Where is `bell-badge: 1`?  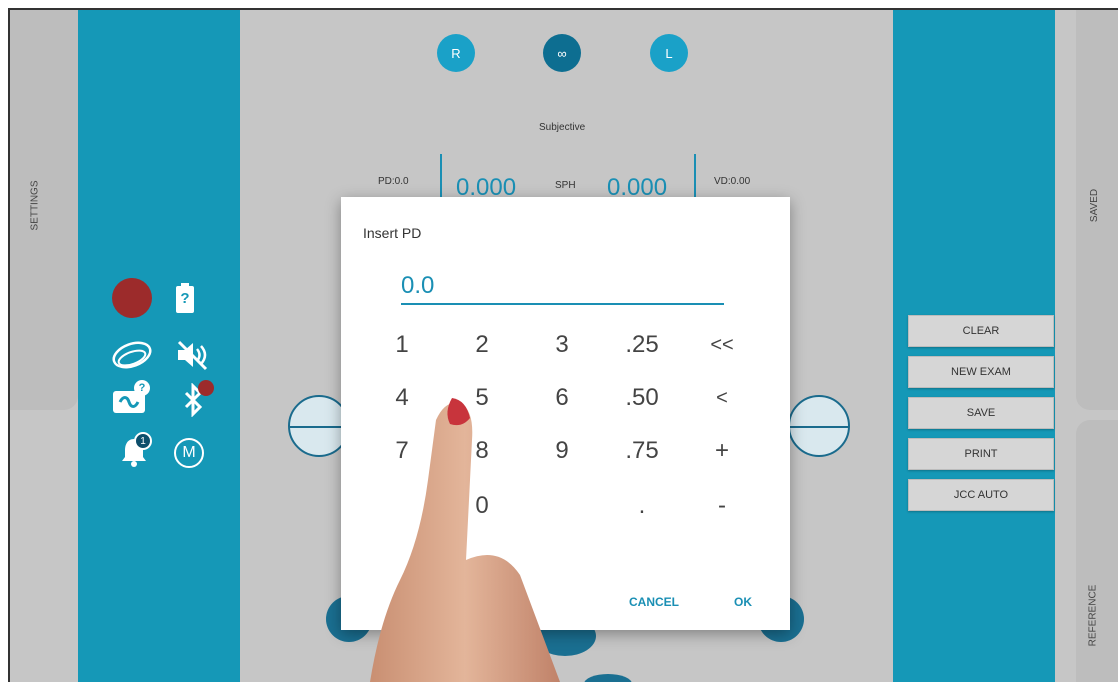 bell-badge: 1 is located at coordinates (143, 441).